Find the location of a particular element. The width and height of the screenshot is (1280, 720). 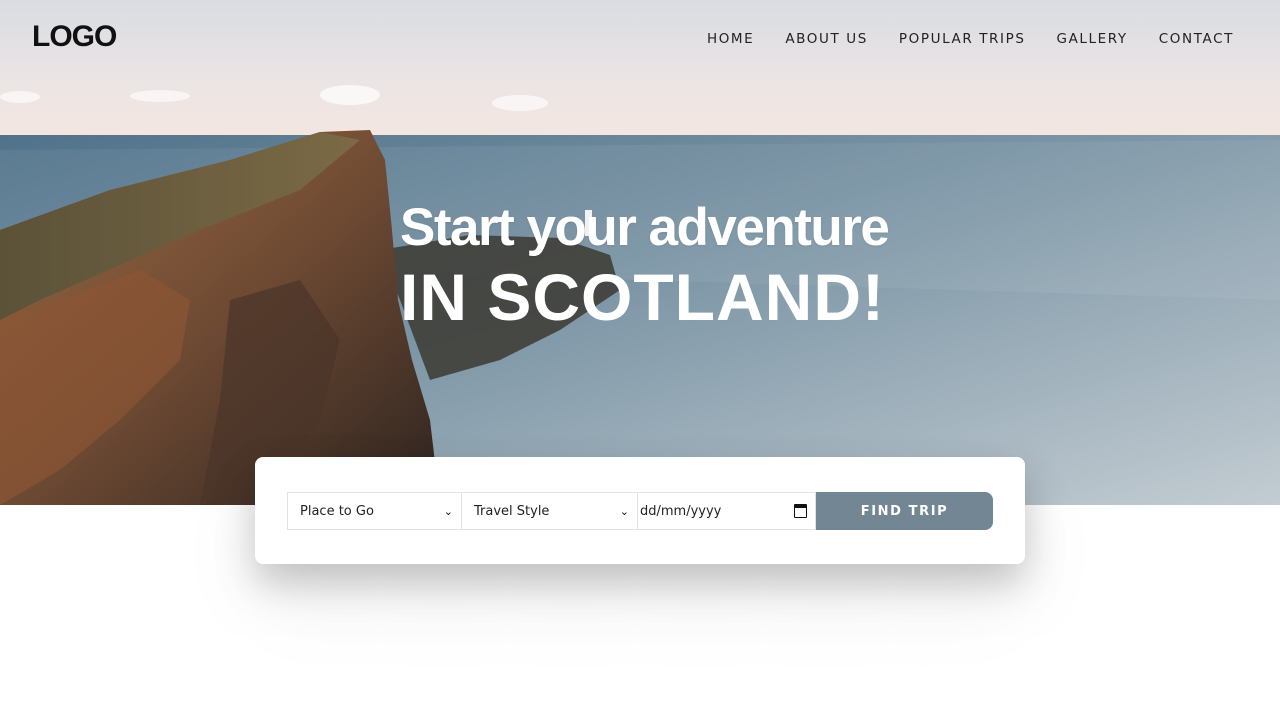

hero-title-line2: IN SCOTLAND! is located at coordinates (642, 297).